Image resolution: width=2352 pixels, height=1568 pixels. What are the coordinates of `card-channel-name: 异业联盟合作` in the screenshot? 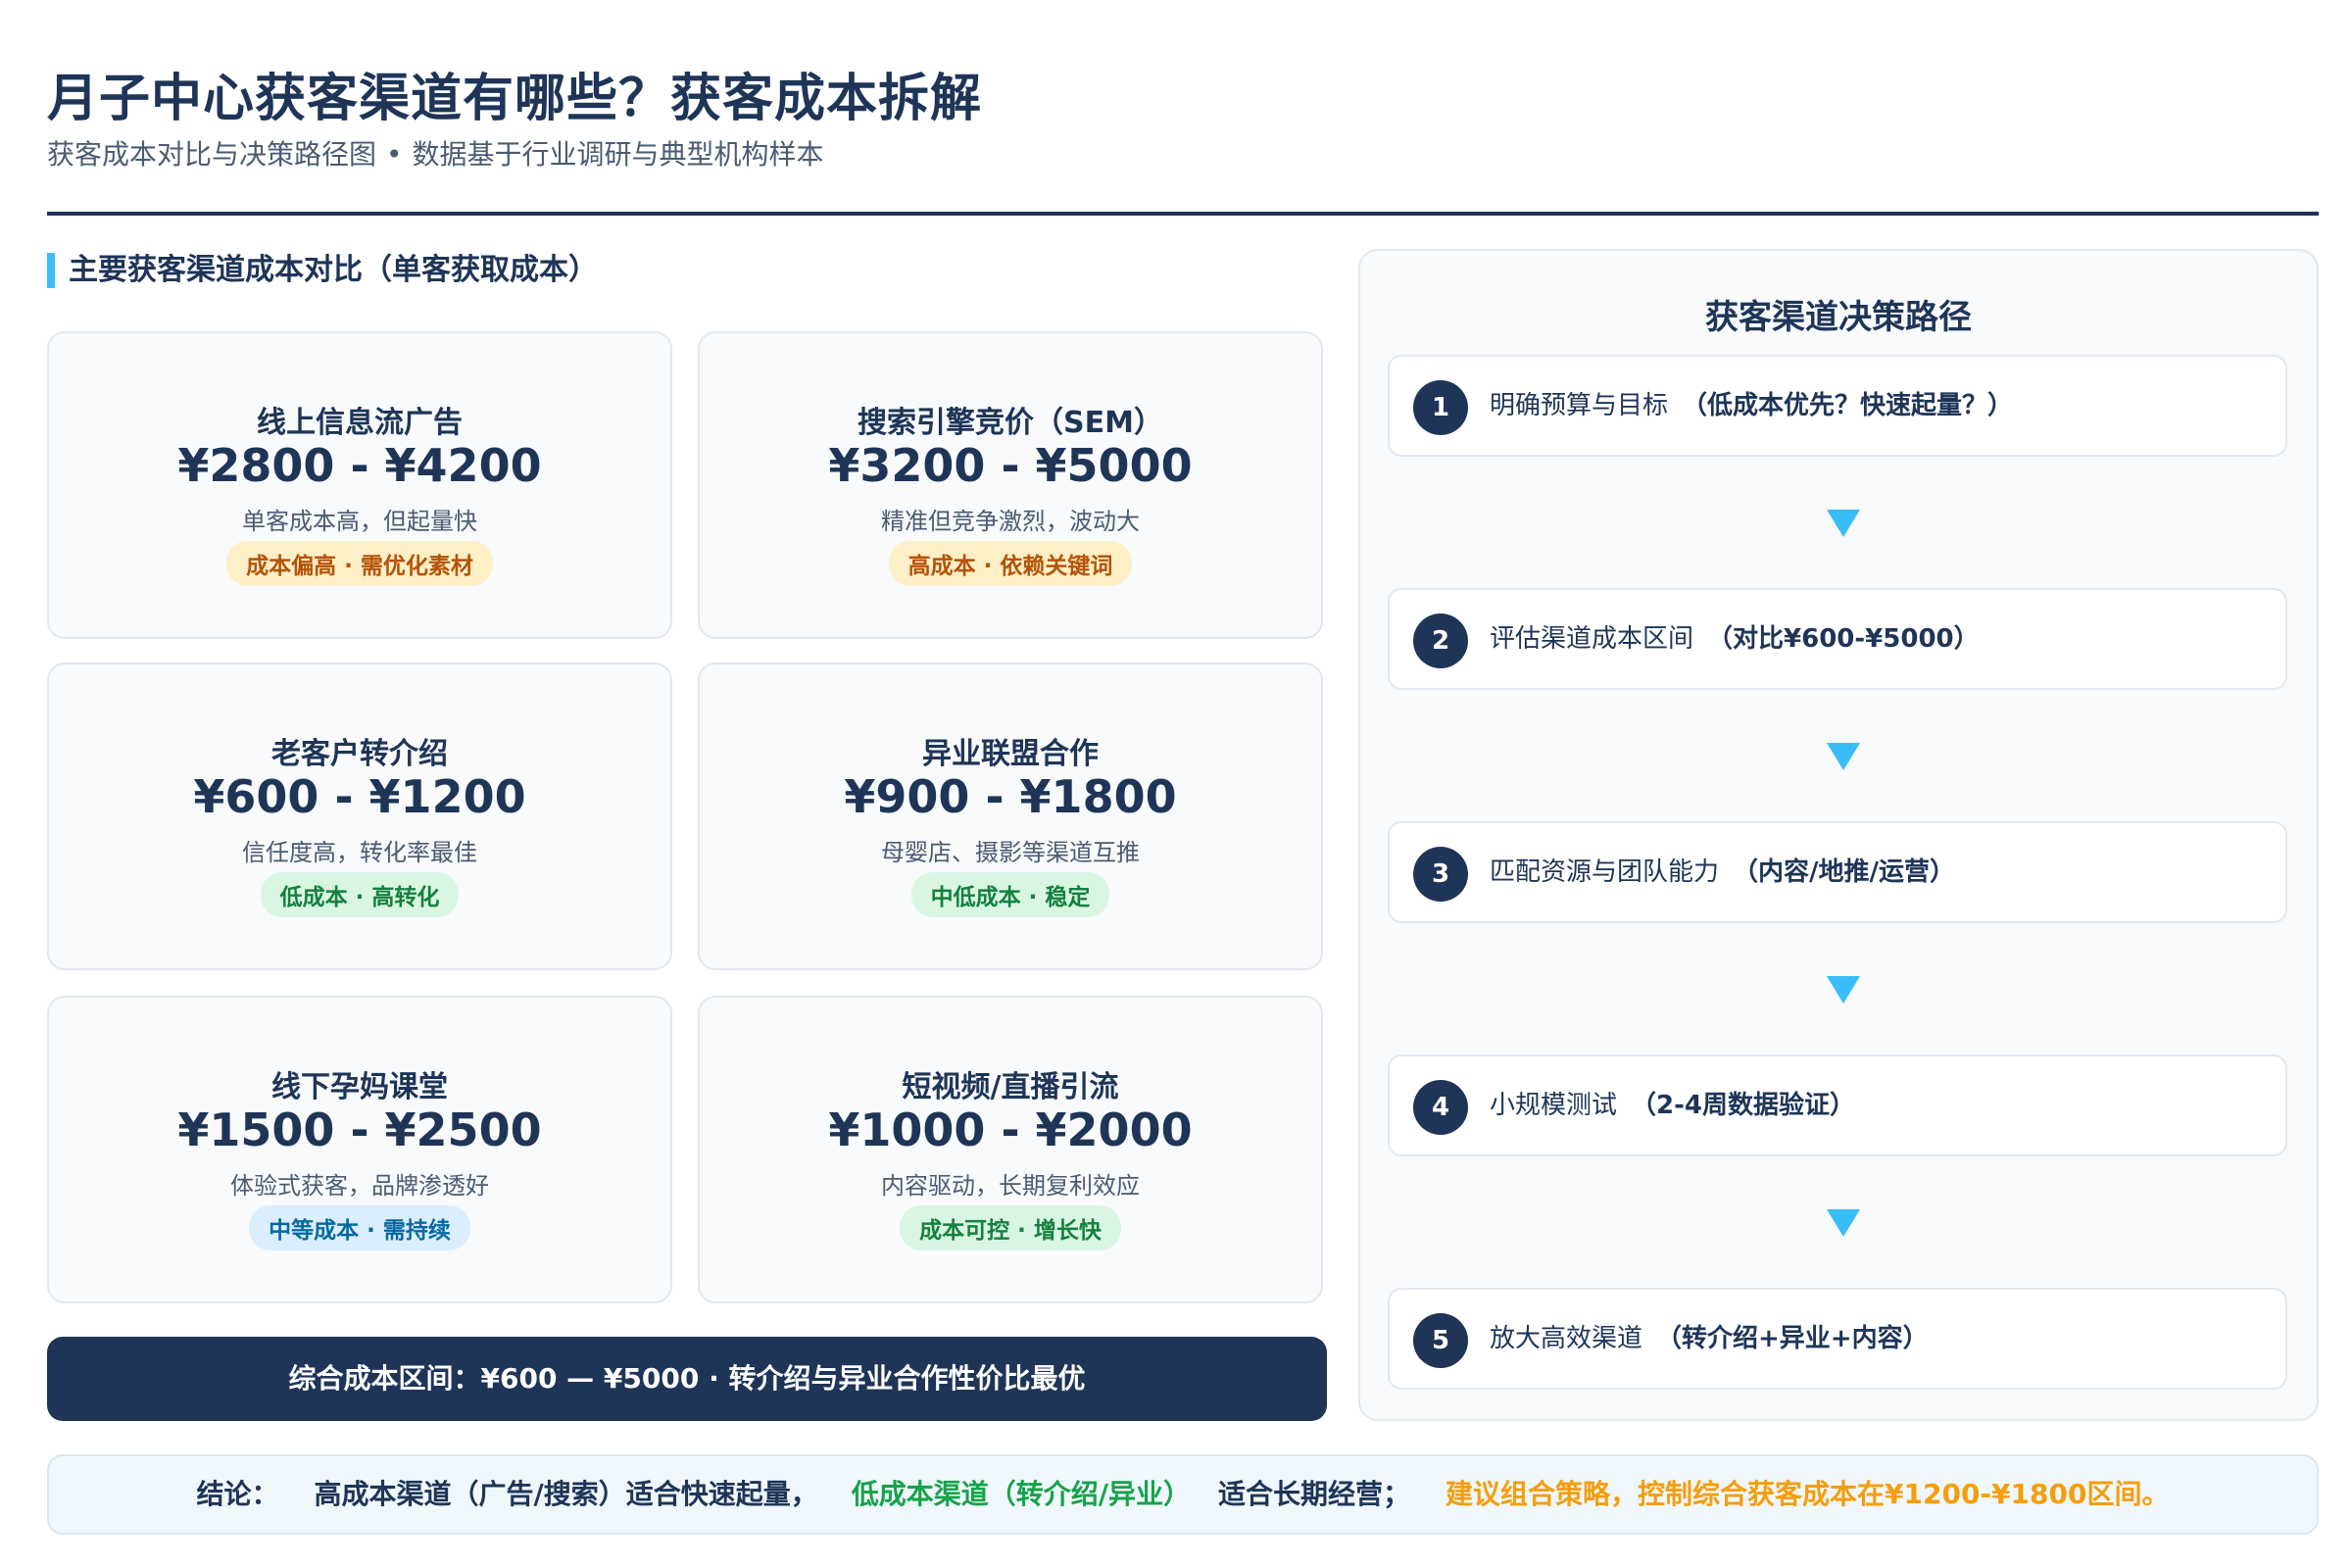 It's located at (1010, 754).